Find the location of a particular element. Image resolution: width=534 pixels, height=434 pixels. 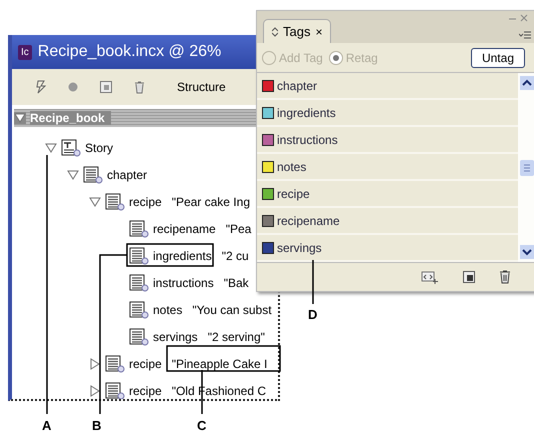

panel-tab: Tags × is located at coordinates (297, 31).